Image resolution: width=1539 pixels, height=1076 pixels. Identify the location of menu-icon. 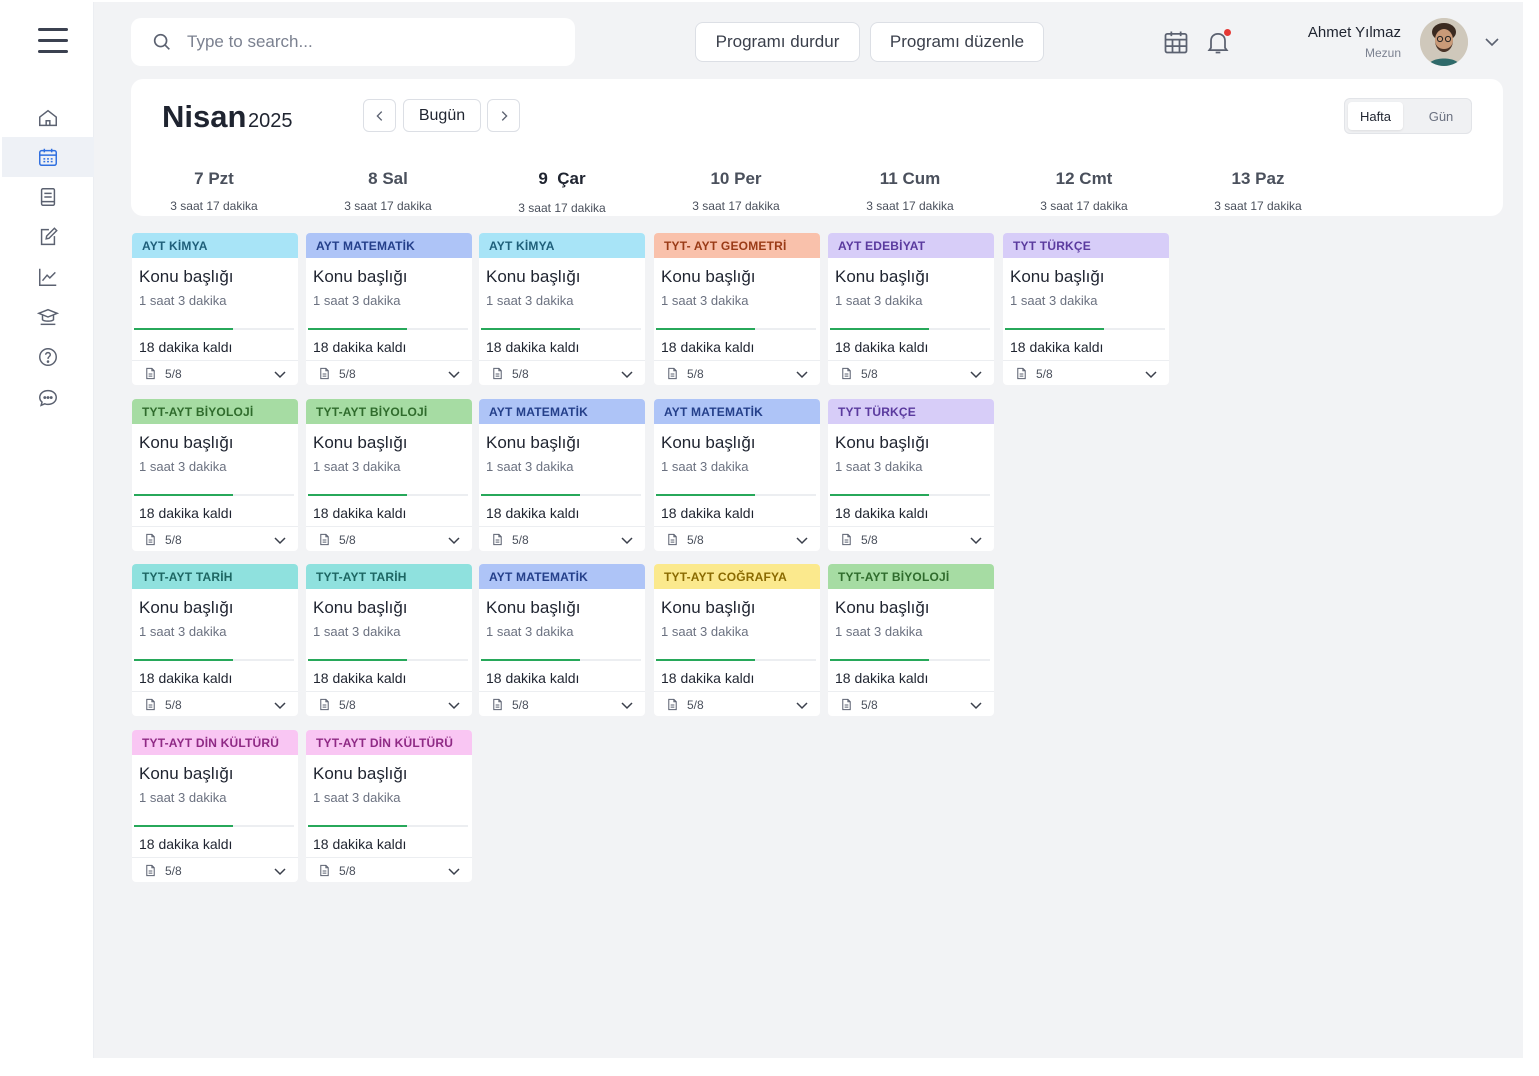
(53, 42).